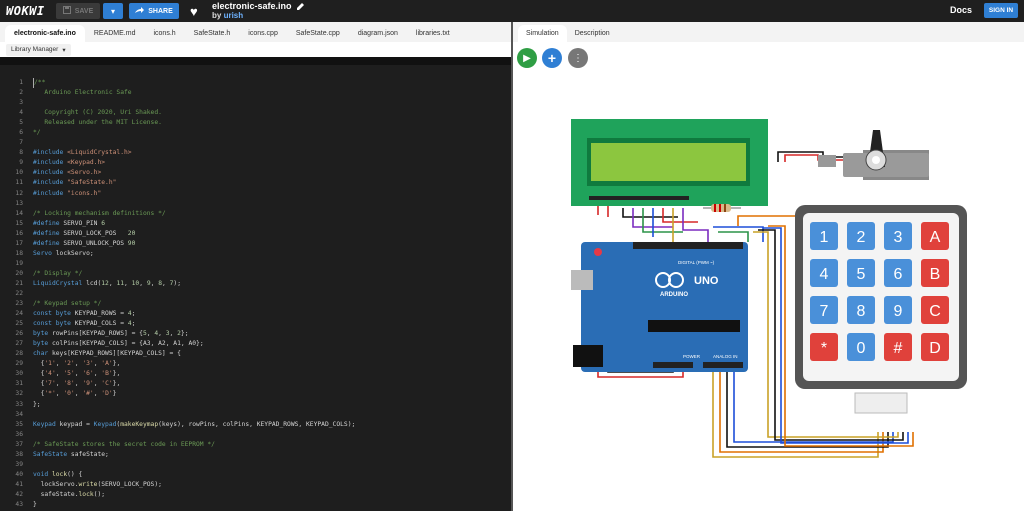  I want to click on more-options-button: ⋮, so click(578, 58).